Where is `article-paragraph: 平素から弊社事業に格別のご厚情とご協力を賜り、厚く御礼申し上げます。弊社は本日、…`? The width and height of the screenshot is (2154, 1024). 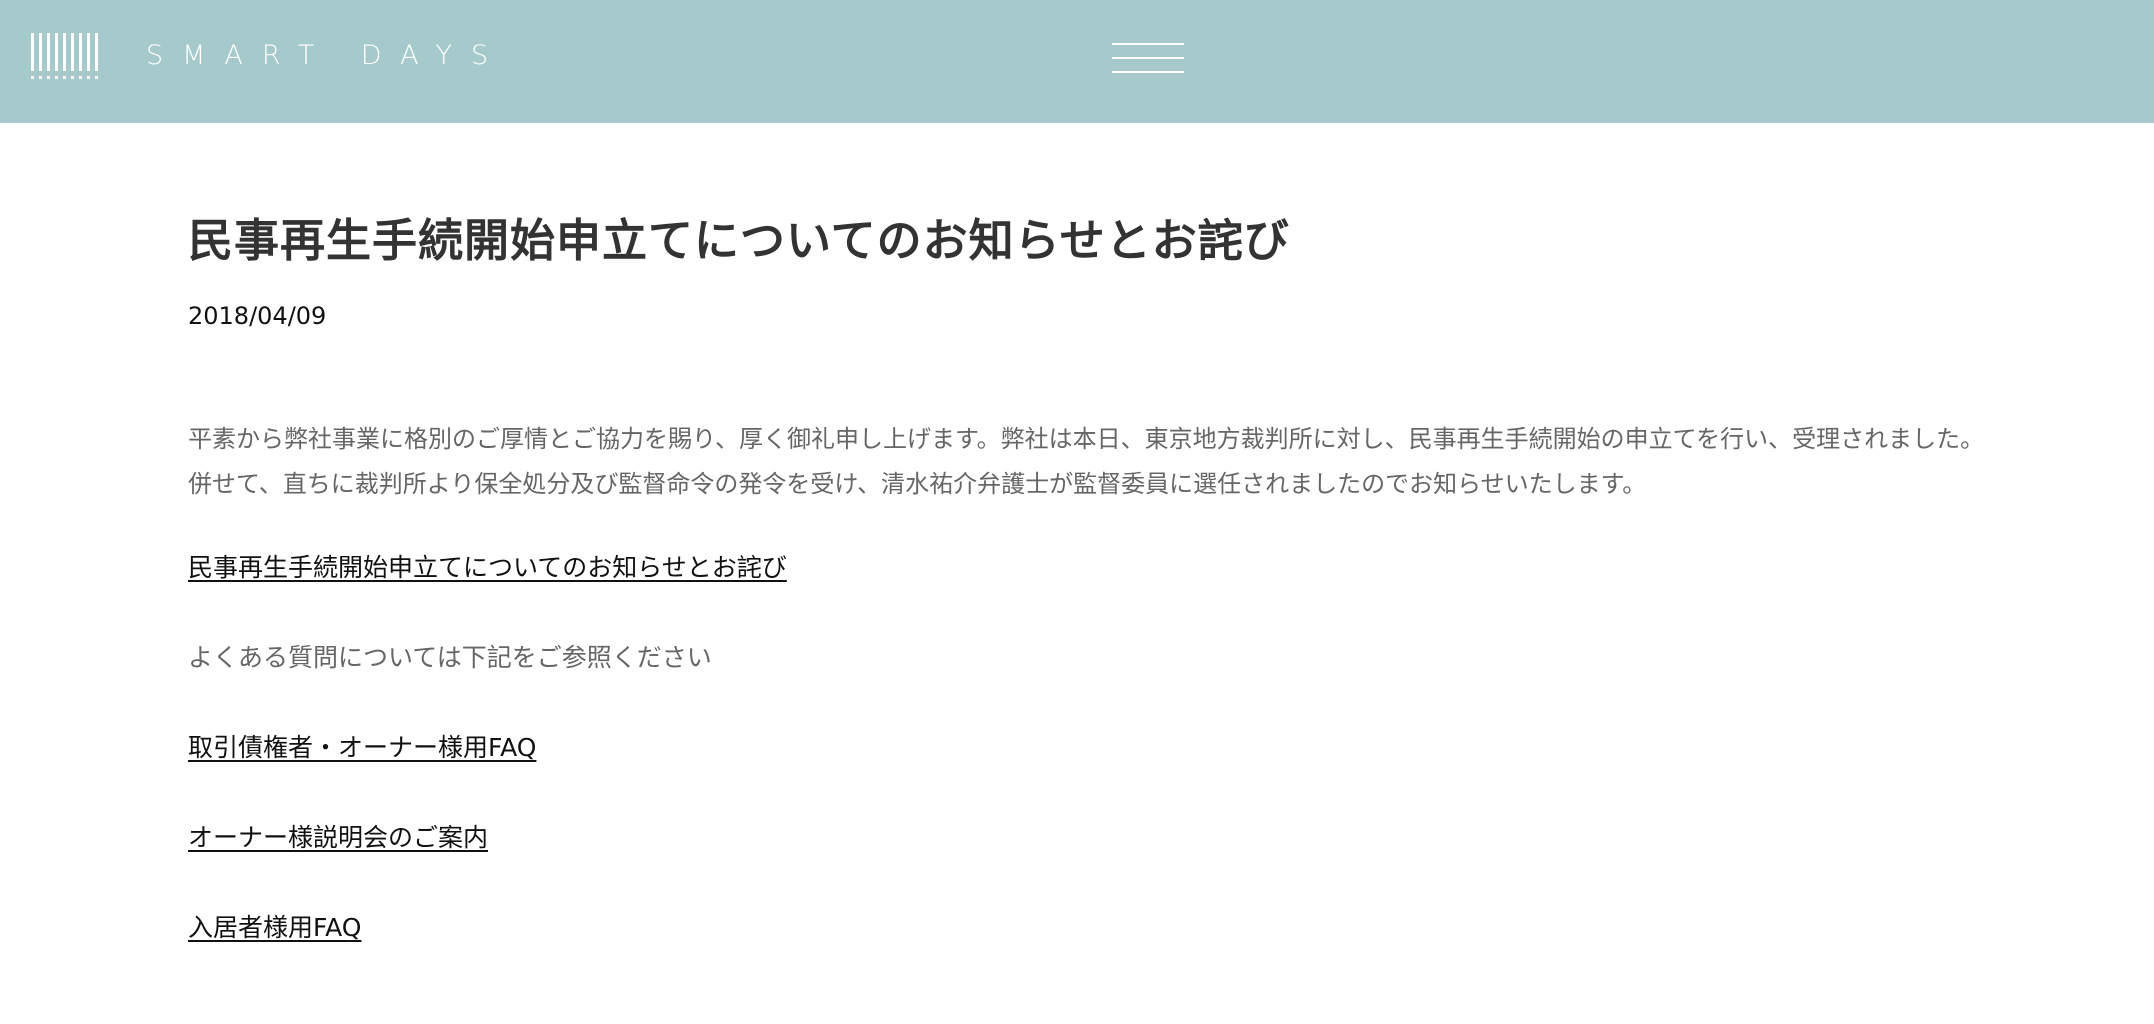
article-paragraph: 平素から弊社事業に格別のご厚情とご協力を賜り、厚く御礼申し上げます。弊社は本日、… is located at coordinates (1158, 462).